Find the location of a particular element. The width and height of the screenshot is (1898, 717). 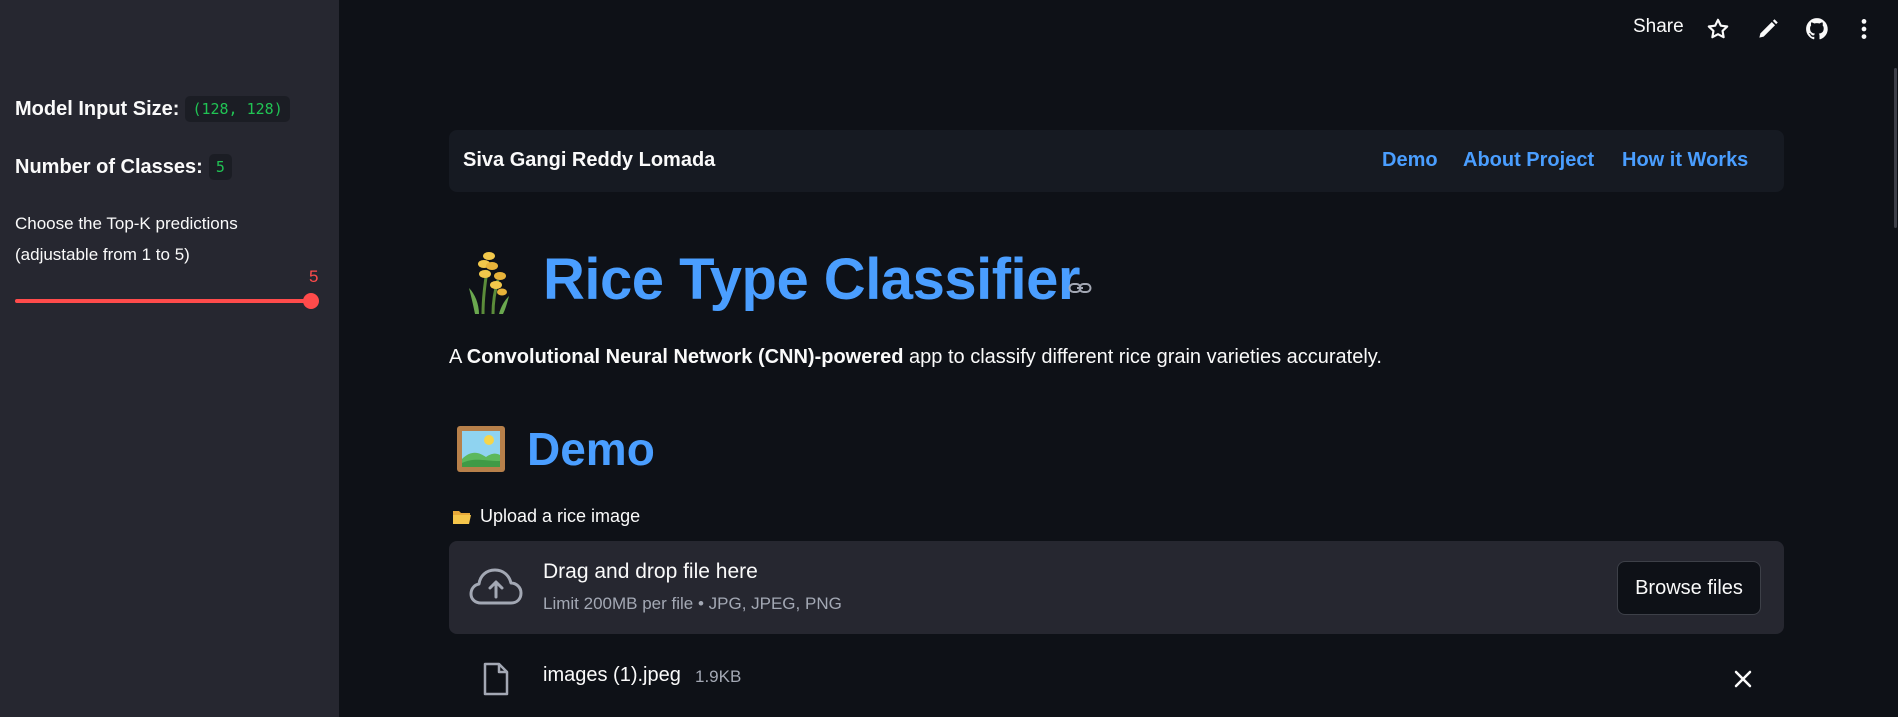

dropzone-title: Drag and drop file here is located at coordinates (650, 571).